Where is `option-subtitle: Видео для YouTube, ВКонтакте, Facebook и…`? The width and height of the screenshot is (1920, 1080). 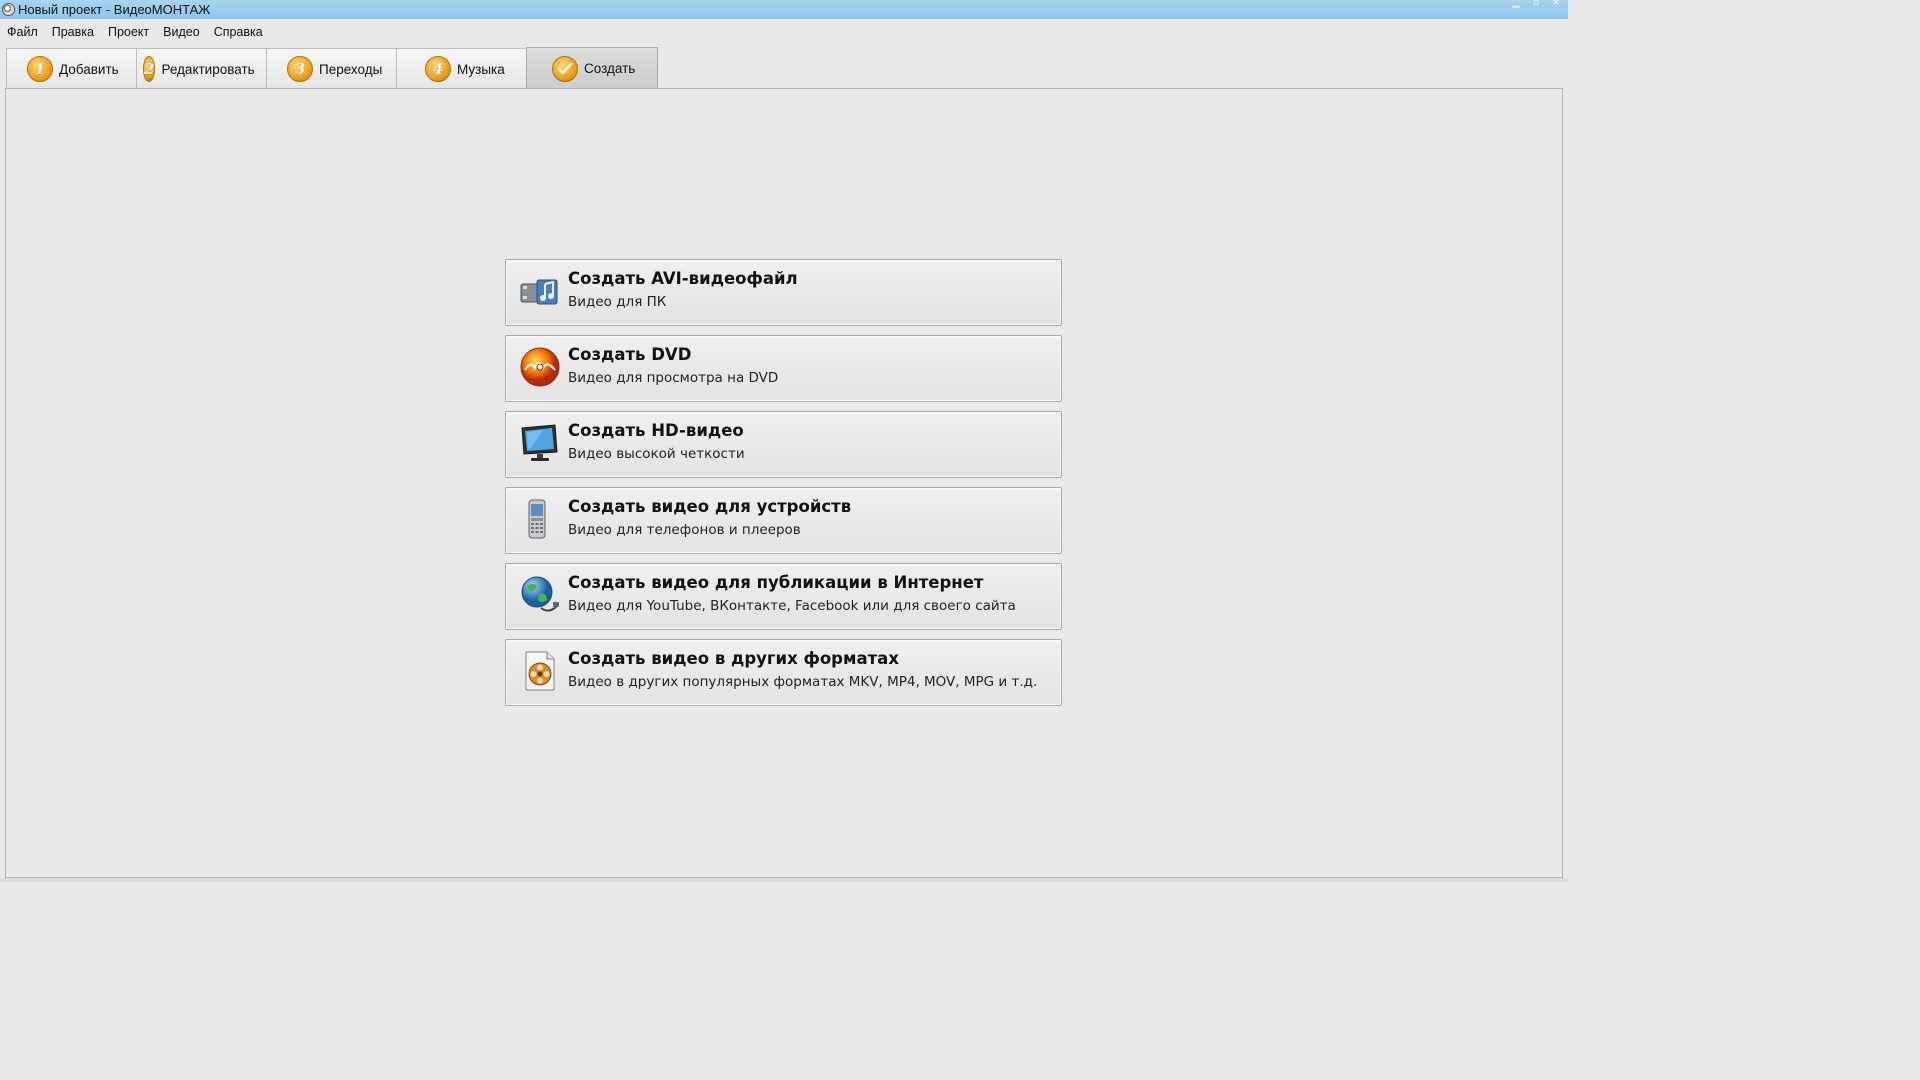 option-subtitle: Видео для YouTube, ВКонтакте, Facebook и… is located at coordinates (792, 606).